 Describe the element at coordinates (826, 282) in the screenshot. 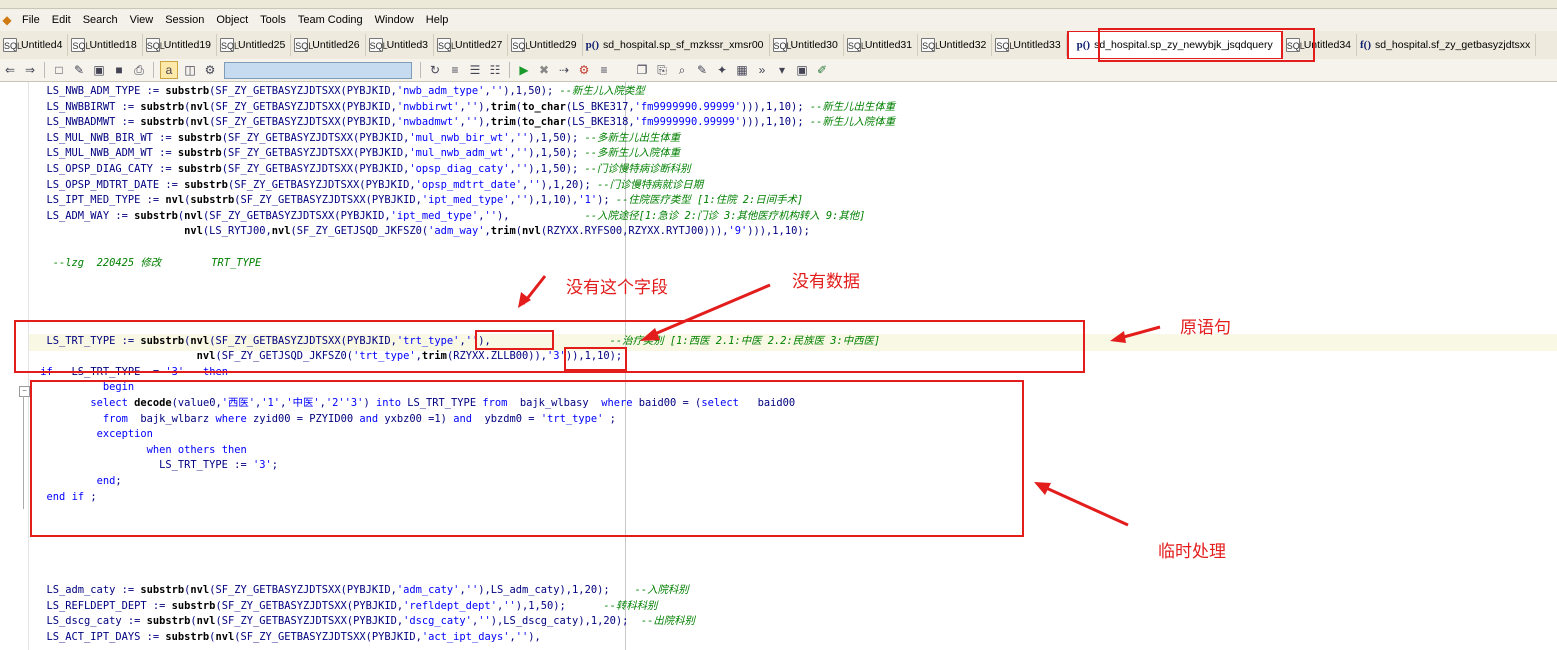

I see `annotation-no-data: 没有数据` at that location.